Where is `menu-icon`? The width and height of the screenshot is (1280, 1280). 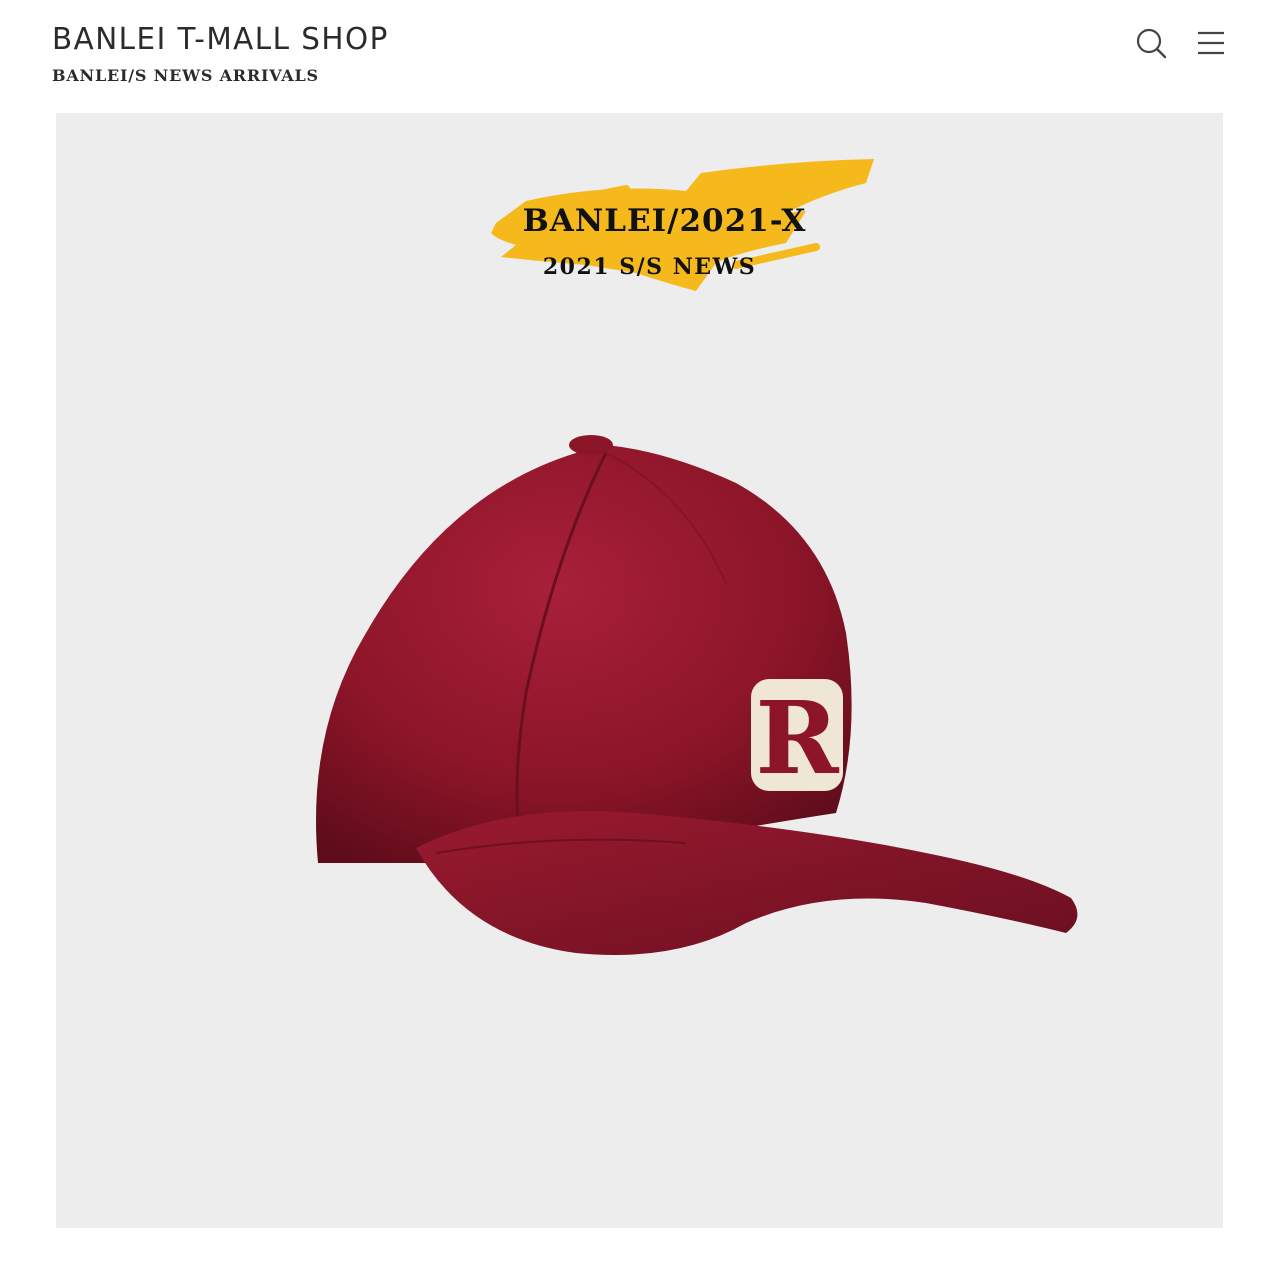 menu-icon is located at coordinates (1211, 43).